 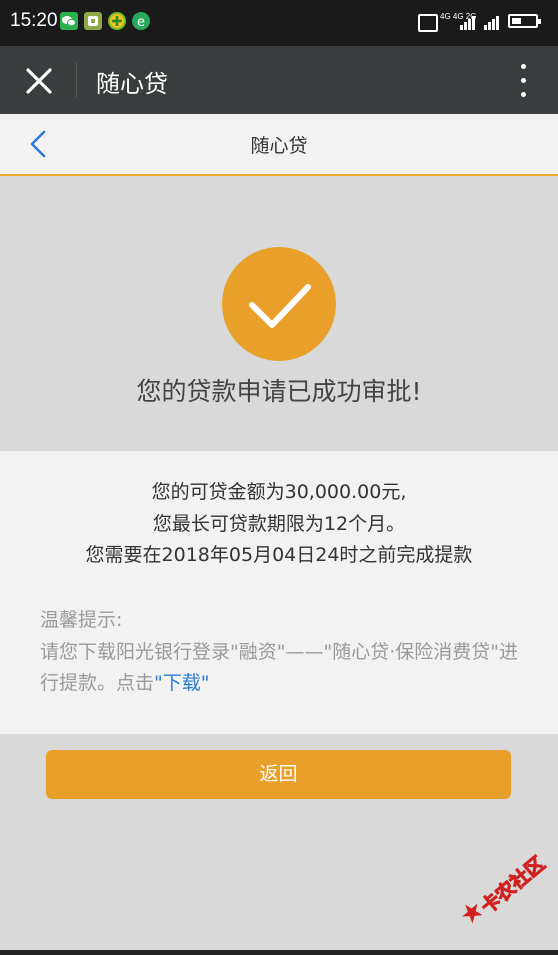 I want to click on page-header: 随心贷, so click(x=279, y=145).